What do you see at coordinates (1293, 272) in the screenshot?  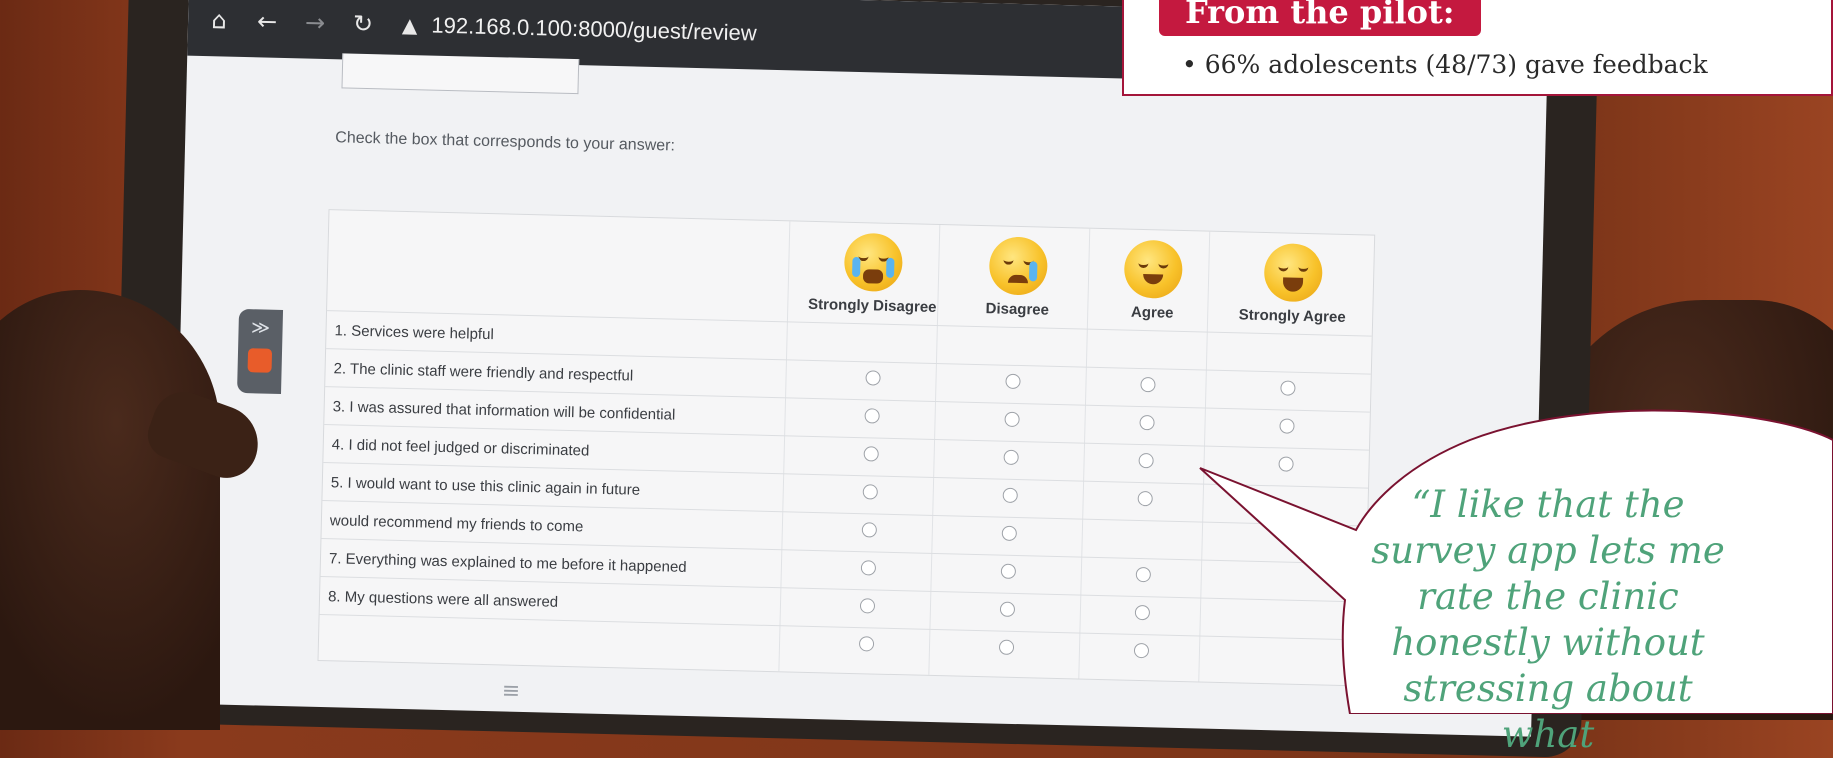 I see `grinning-face-icon` at bounding box center [1293, 272].